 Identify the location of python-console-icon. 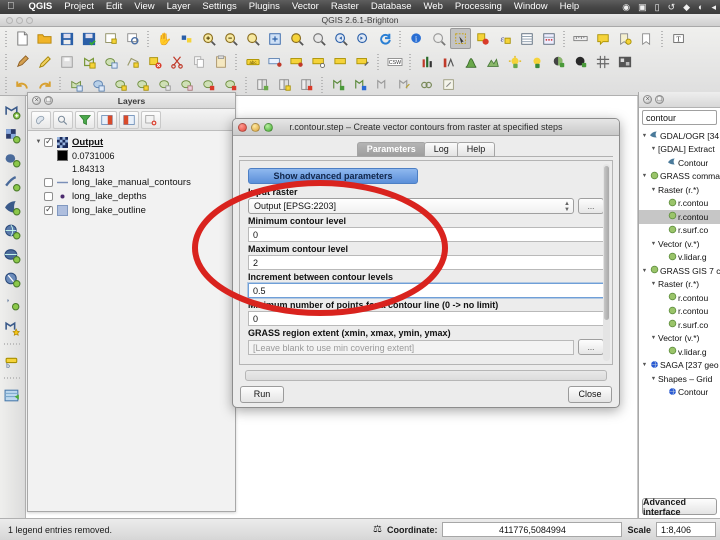
(404, 84).